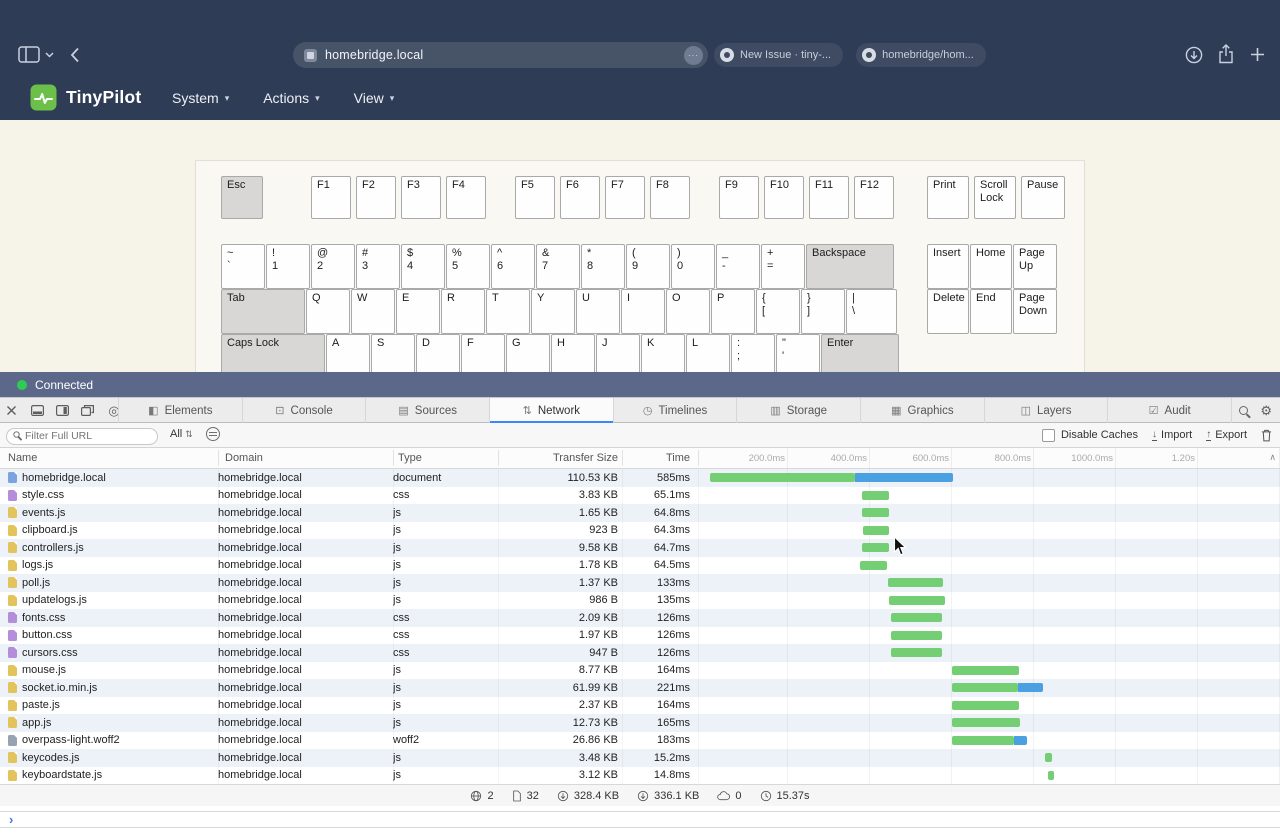  I want to click on key-f: F, so click(483, 353).